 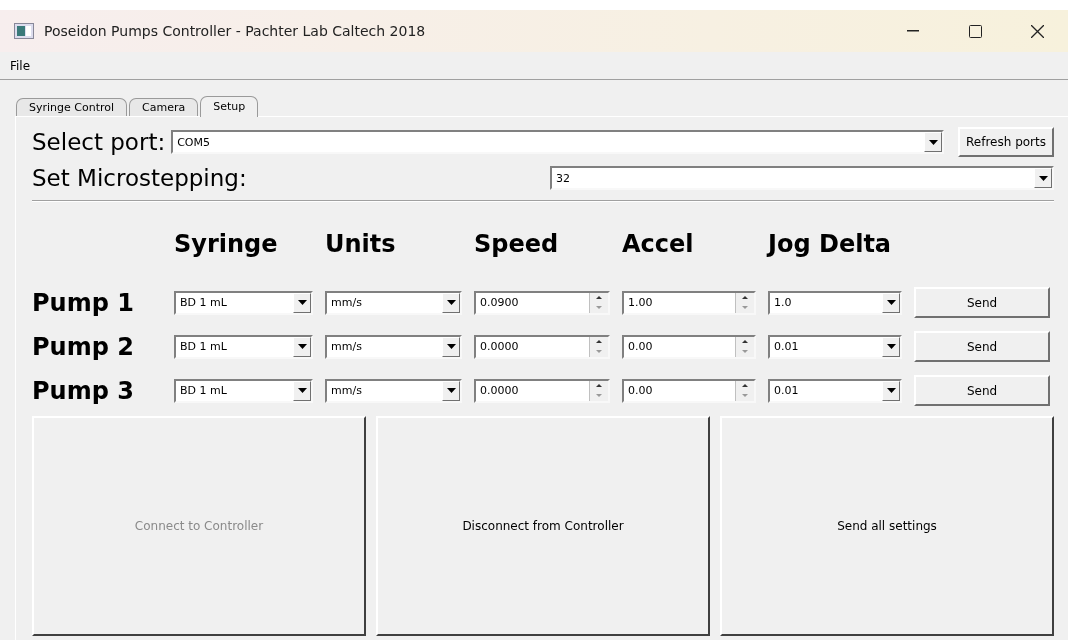 I want to click on menu-item: File, so click(x=20, y=65).